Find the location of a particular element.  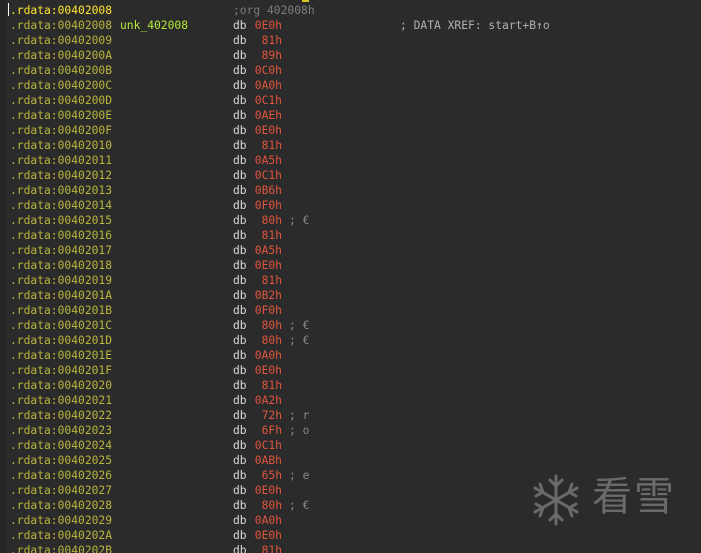

listing-row: .rdata:00402012 db 0C1h is located at coordinates (350, 175).